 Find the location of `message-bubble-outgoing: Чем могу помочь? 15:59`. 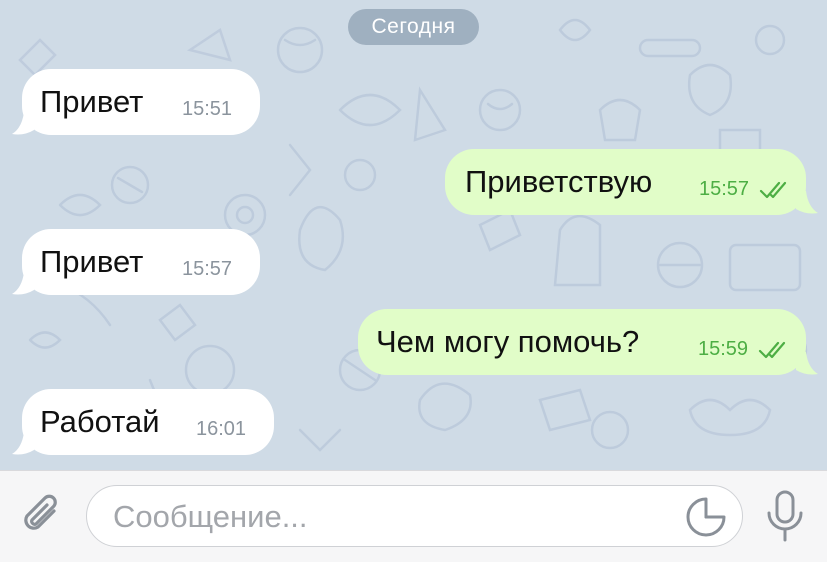

message-bubble-outgoing: Чем могу помочь? 15:59 is located at coordinates (582, 342).